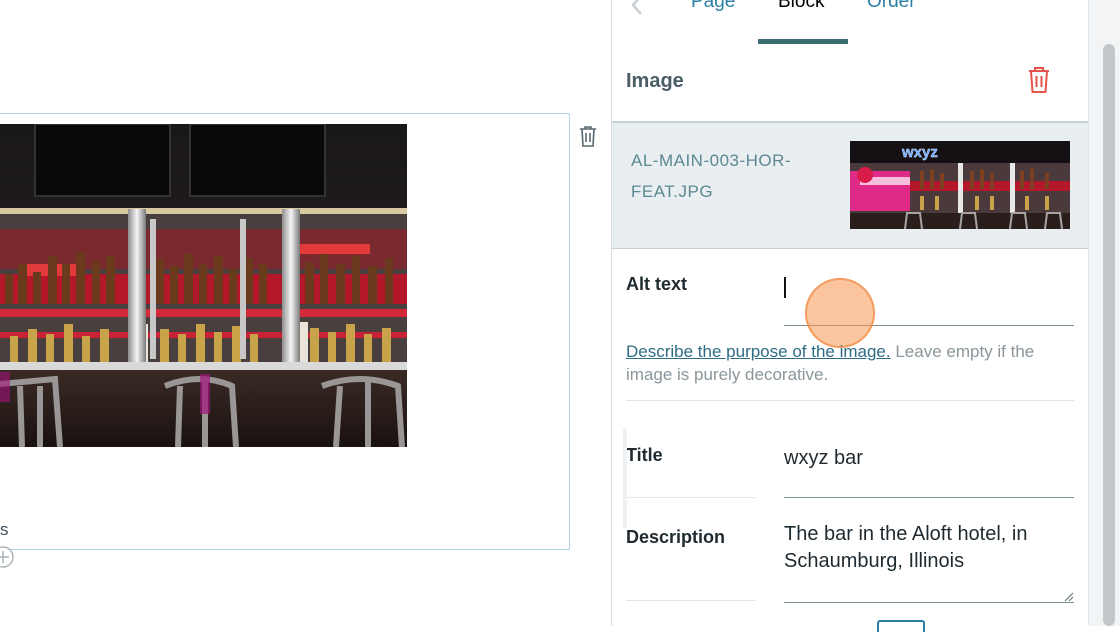  Describe the element at coordinates (7, 557) in the screenshot. I see `add-block-plus-icon` at that location.